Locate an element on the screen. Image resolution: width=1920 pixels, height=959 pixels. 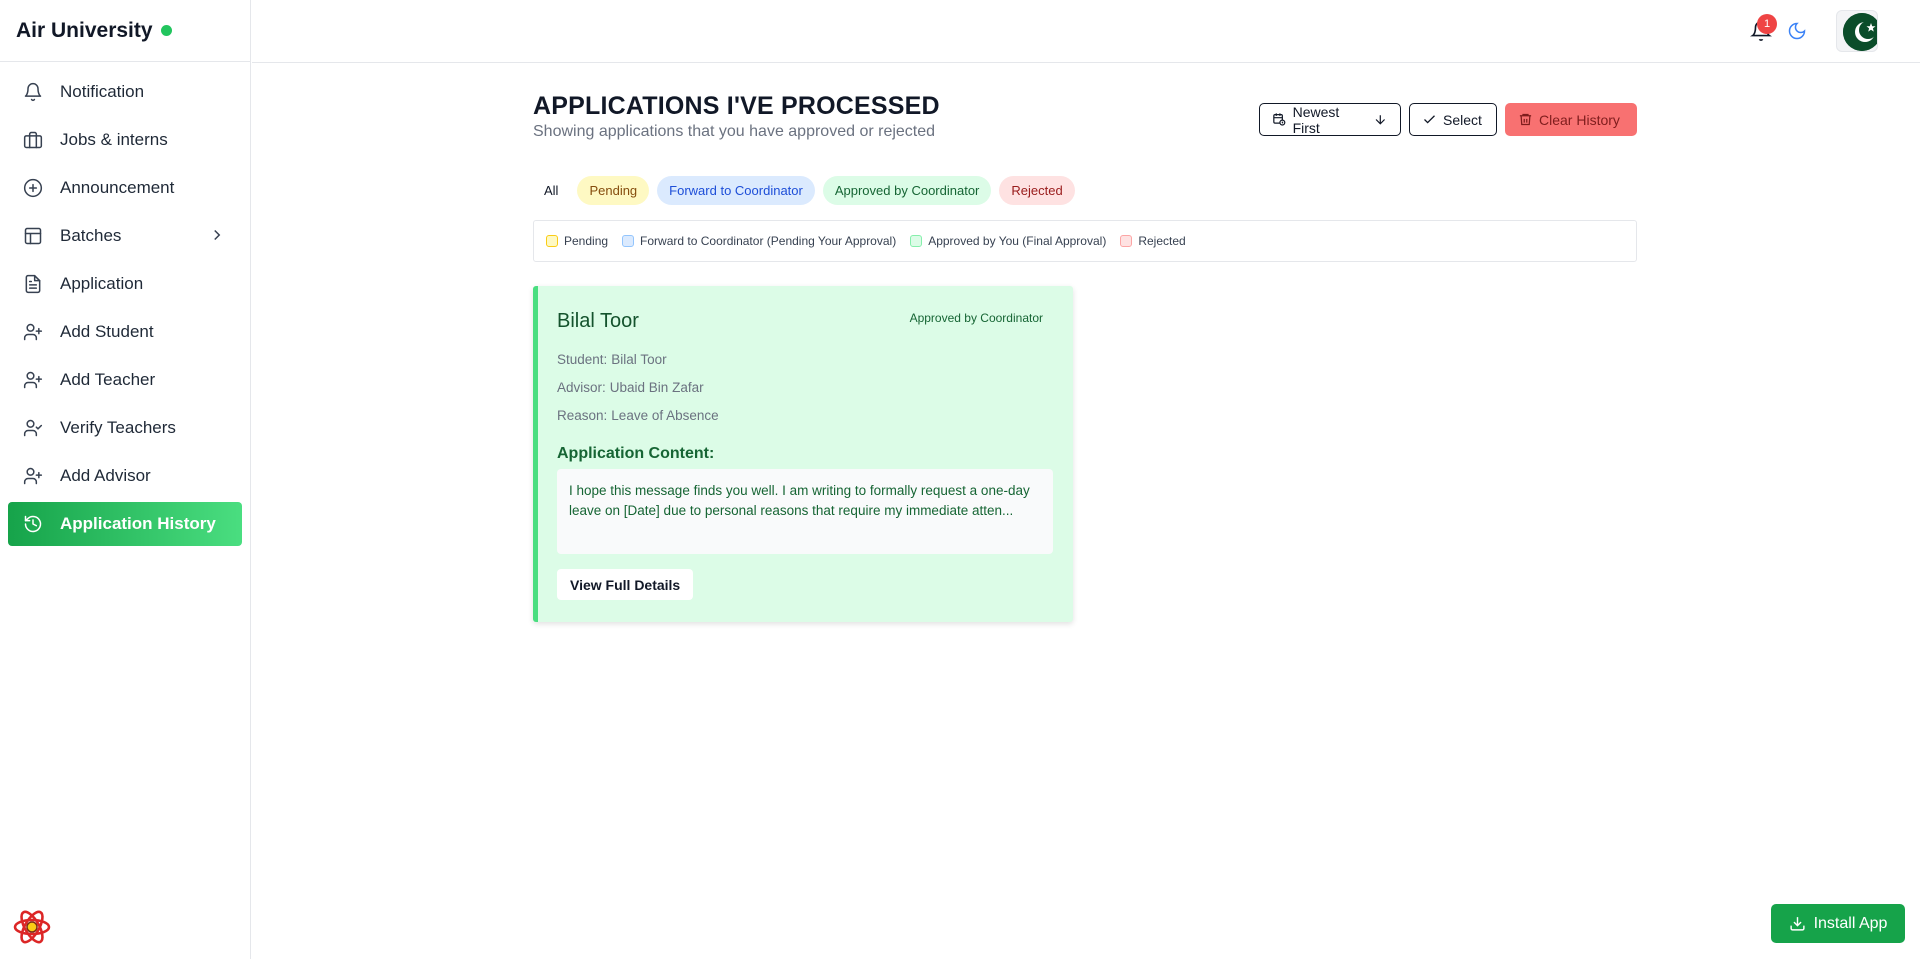
layout-icon is located at coordinates (33, 236).